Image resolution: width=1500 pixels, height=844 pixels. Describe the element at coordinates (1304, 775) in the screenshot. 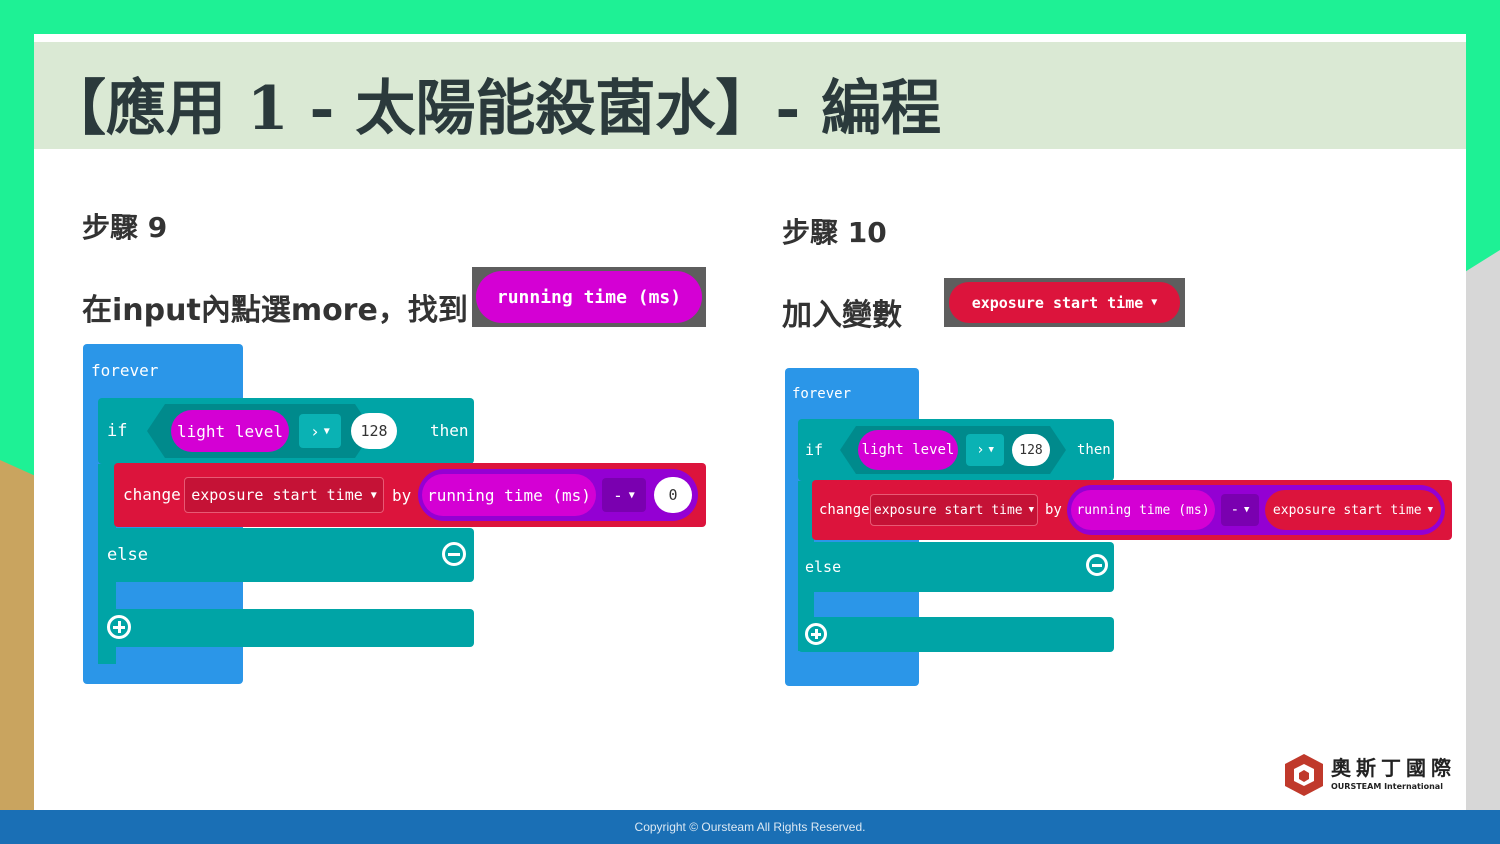

I see `cube-logo-icon` at that location.